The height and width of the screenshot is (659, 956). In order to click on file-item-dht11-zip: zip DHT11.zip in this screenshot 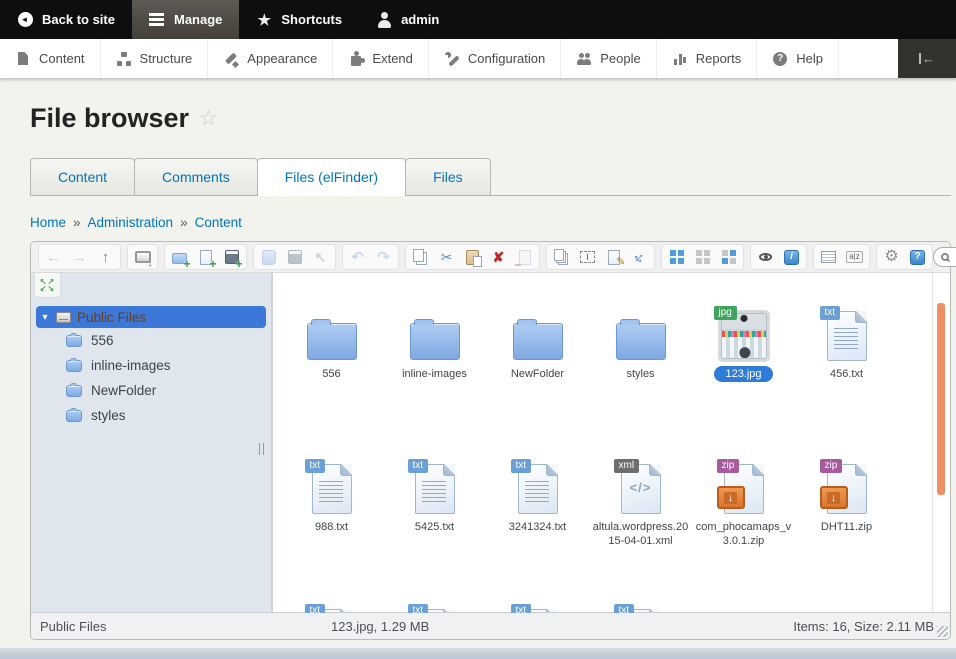, I will do `click(846, 503)`.